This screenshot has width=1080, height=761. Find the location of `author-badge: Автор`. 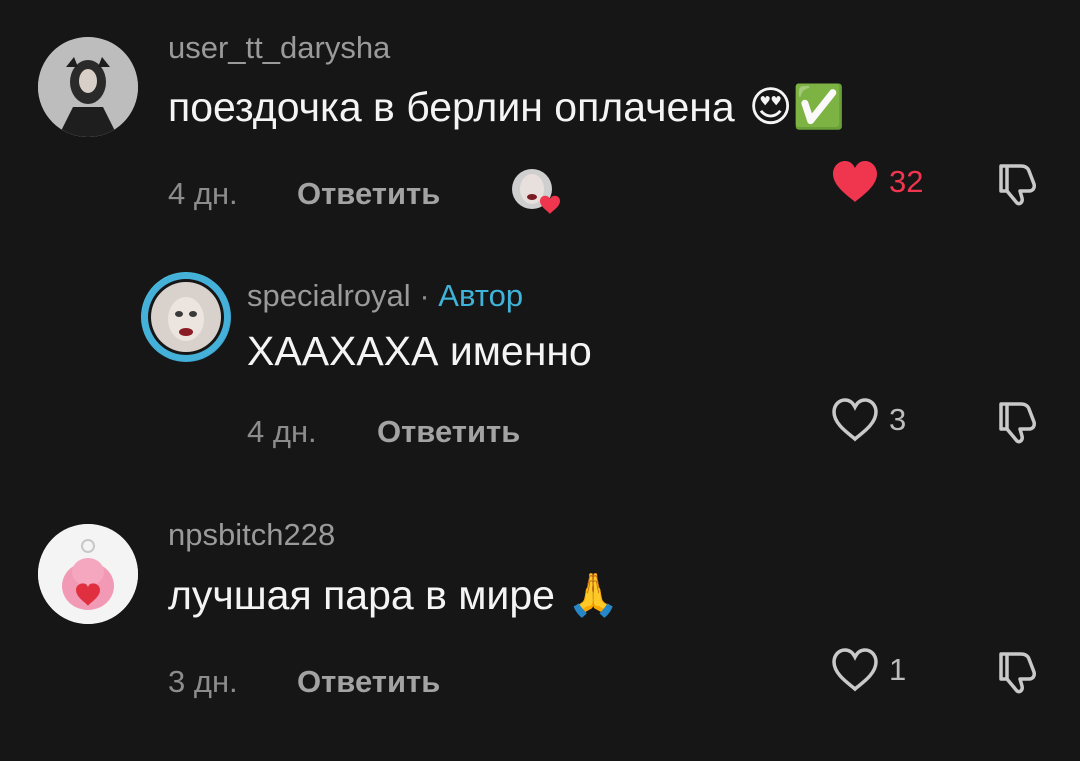

author-badge: Автор is located at coordinates (481, 295).